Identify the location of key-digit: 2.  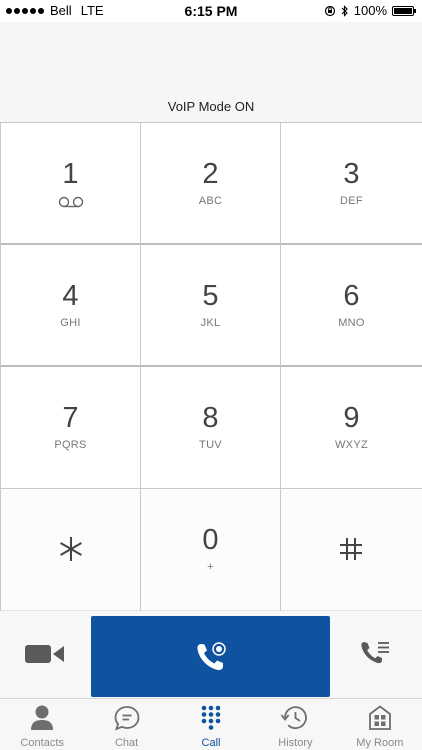
(210, 174).